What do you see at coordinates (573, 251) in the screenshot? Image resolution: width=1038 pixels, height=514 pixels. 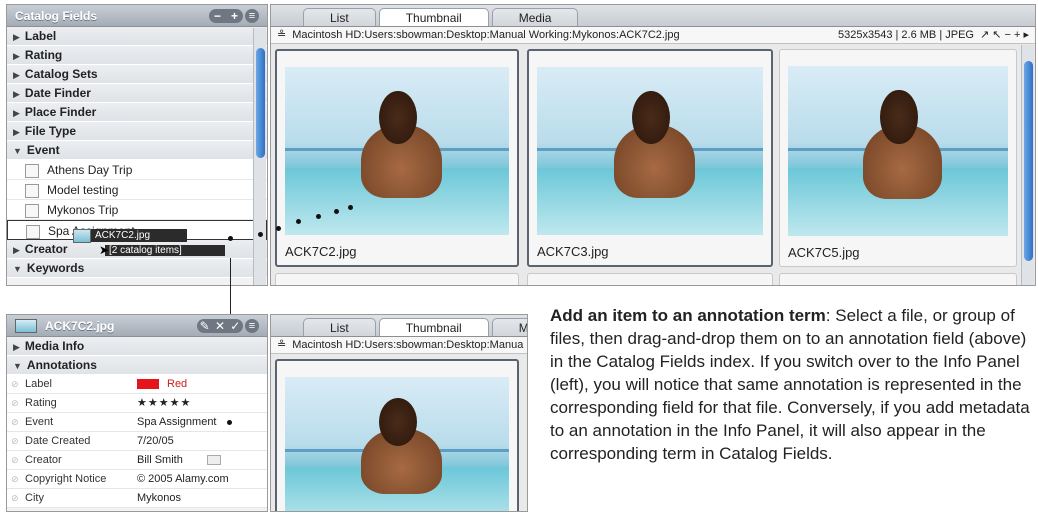 I see `thumbnail-filename: ACK7C3.jpg` at bounding box center [573, 251].